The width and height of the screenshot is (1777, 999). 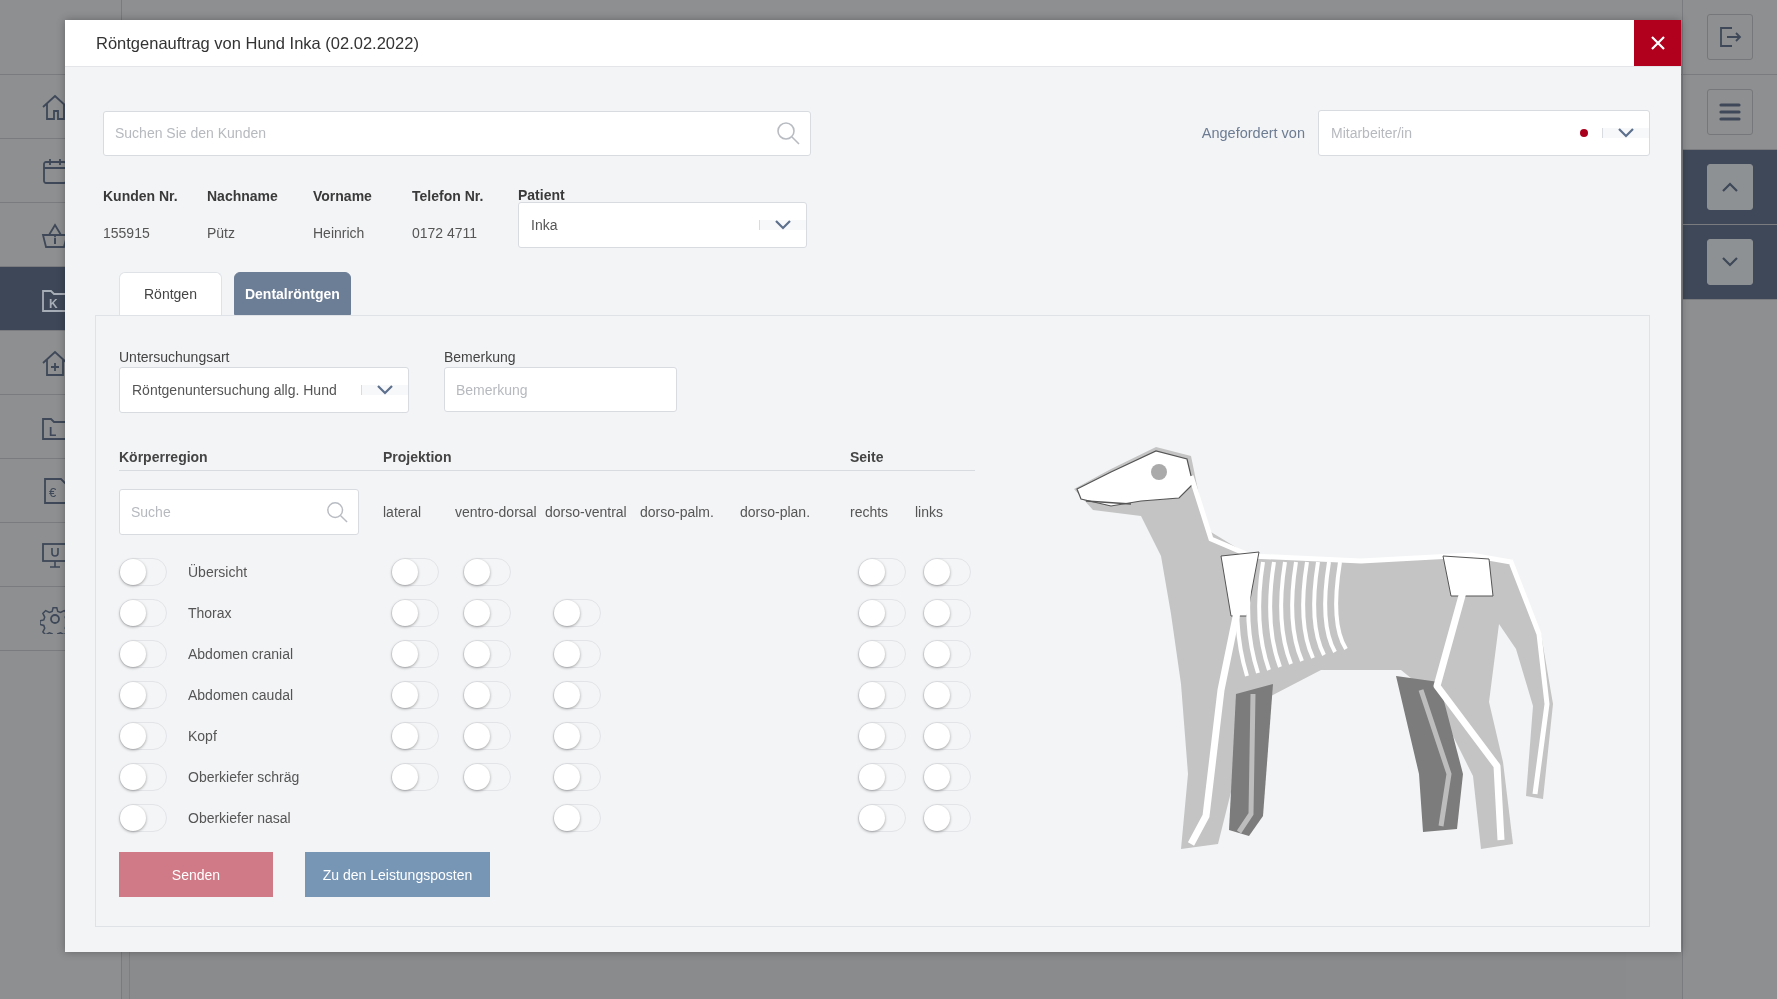 What do you see at coordinates (127, 233) in the screenshot?
I see `field-value: 155915` at bounding box center [127, 233].